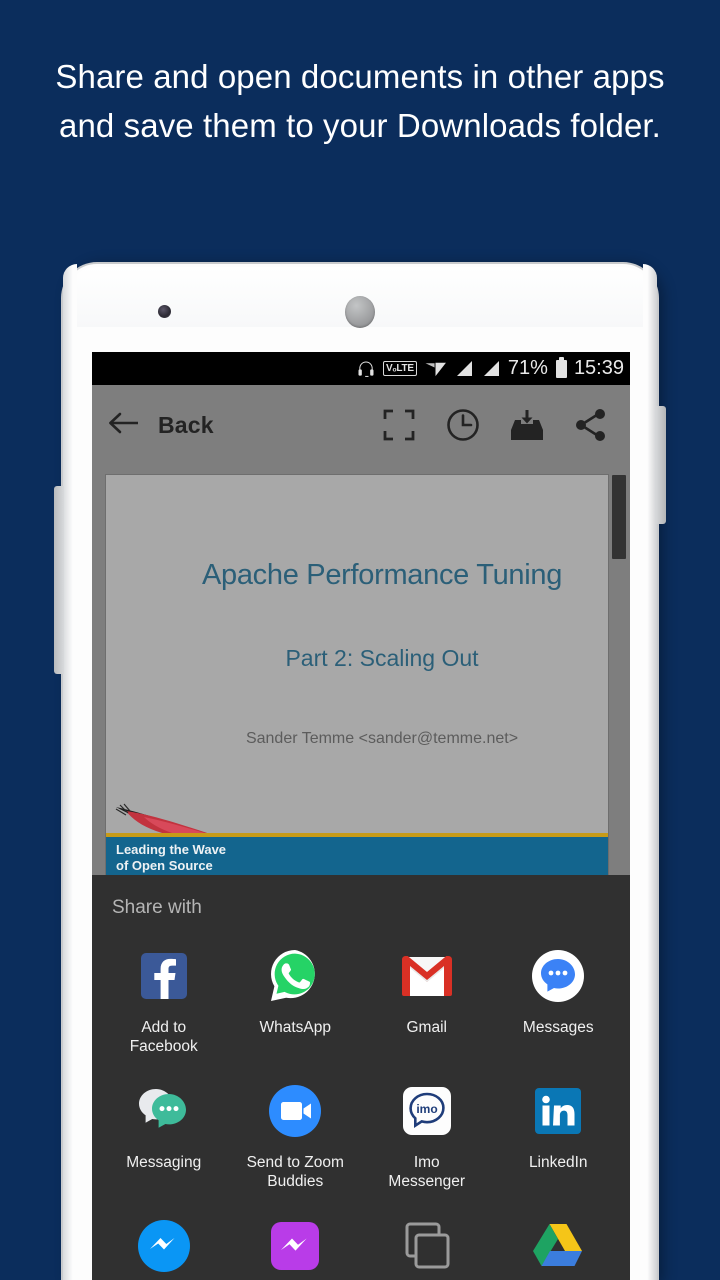 The height and width of the screenshot is (1280, 720). What do you see at coordinates (463, 425) in the screenshot?
I see `clock-icon` at bounding box center [463, 425].